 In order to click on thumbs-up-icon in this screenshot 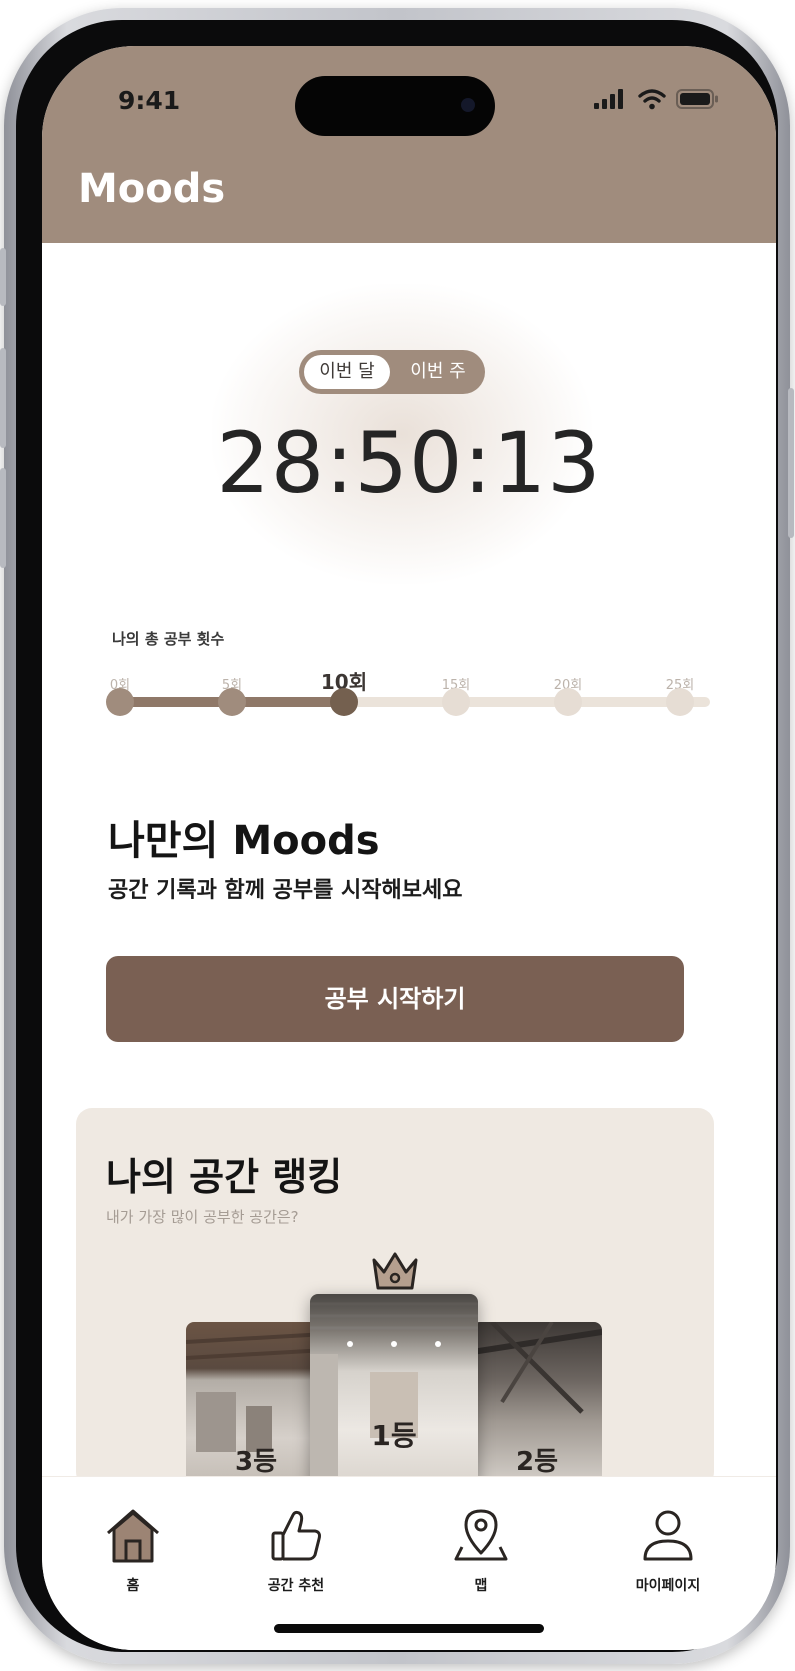, I will do `click(296, 1535)`.